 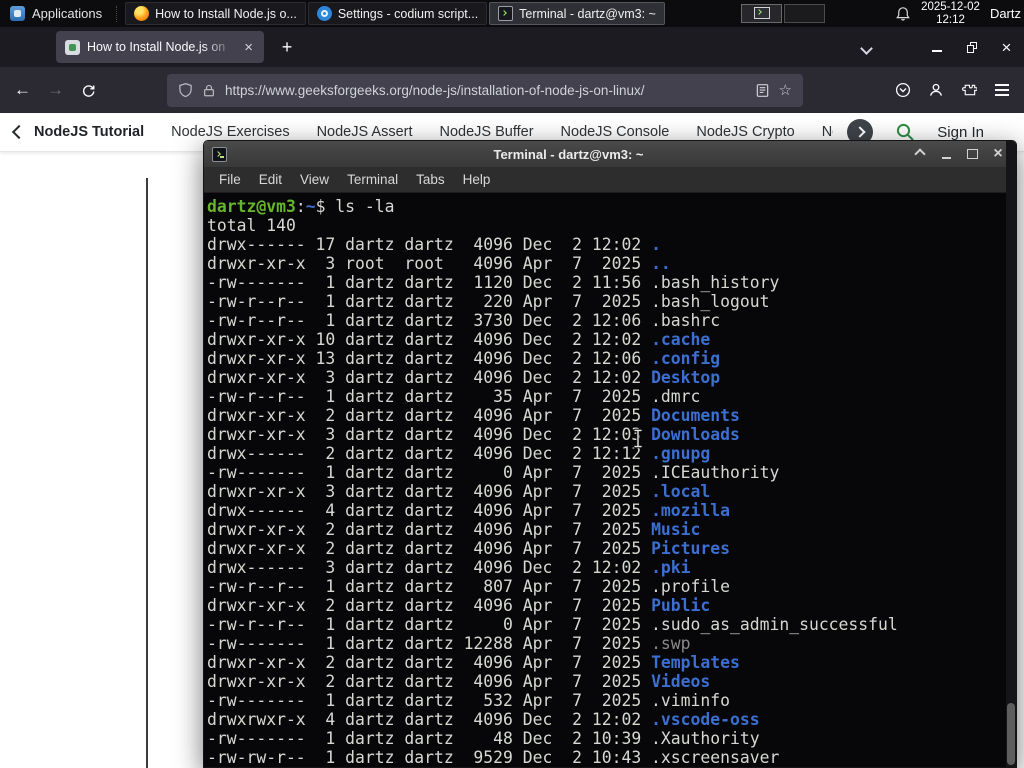 I want to click on terminal-minimize-button, so click(x=946, y=154).